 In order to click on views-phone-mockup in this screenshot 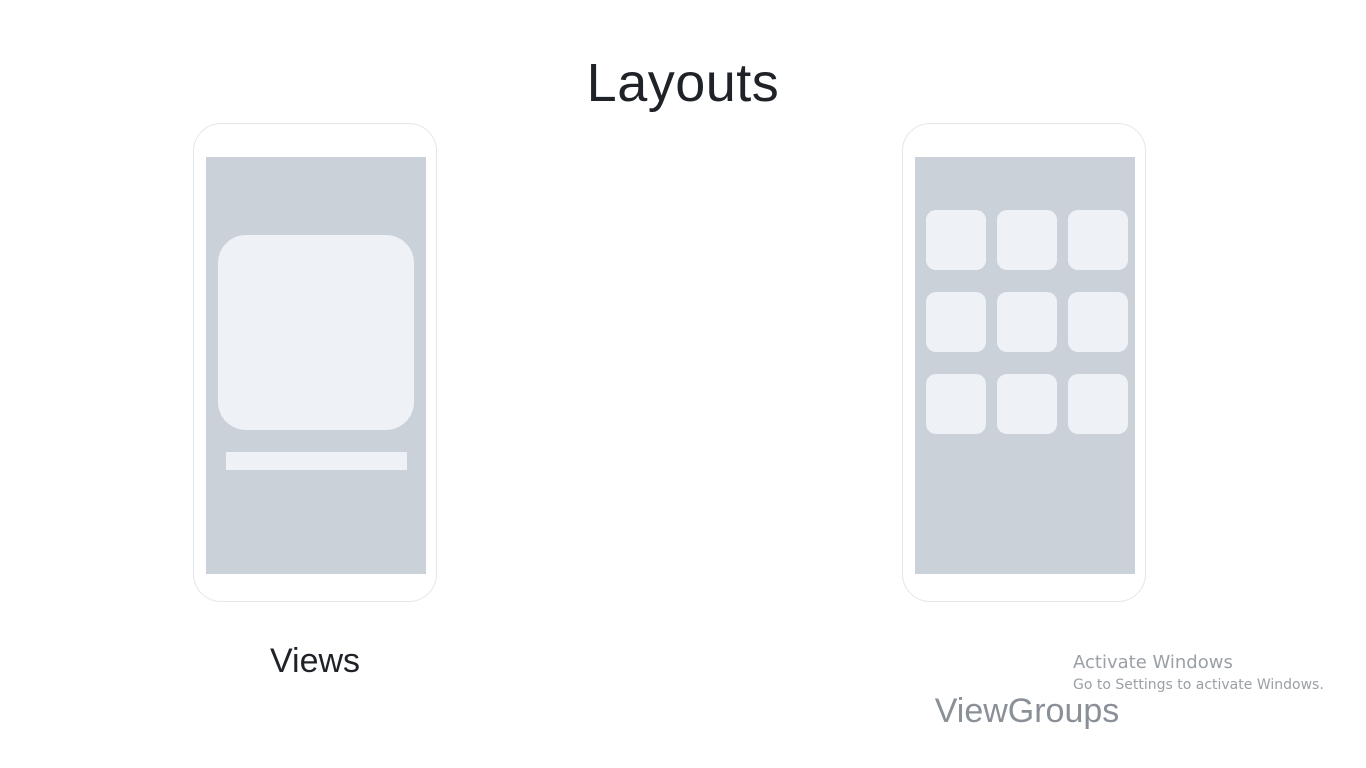, I will do `click(315, 362)`.